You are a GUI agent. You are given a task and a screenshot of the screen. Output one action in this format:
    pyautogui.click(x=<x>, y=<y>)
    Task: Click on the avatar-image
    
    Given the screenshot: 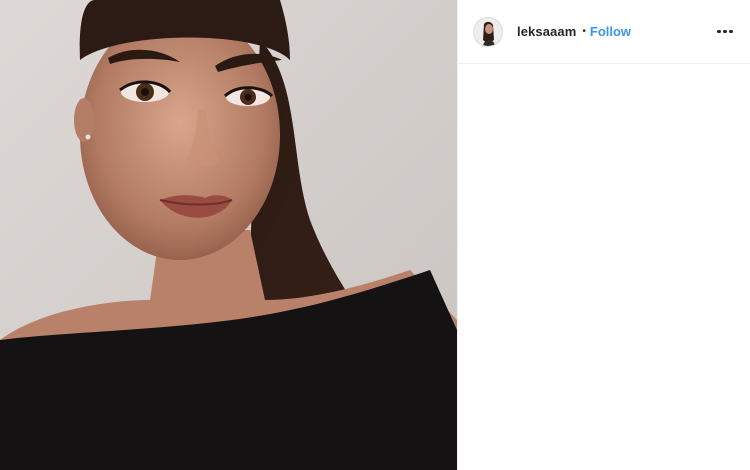 What is the action you would take?
    pyautogui.click(x=488, y=31)
    